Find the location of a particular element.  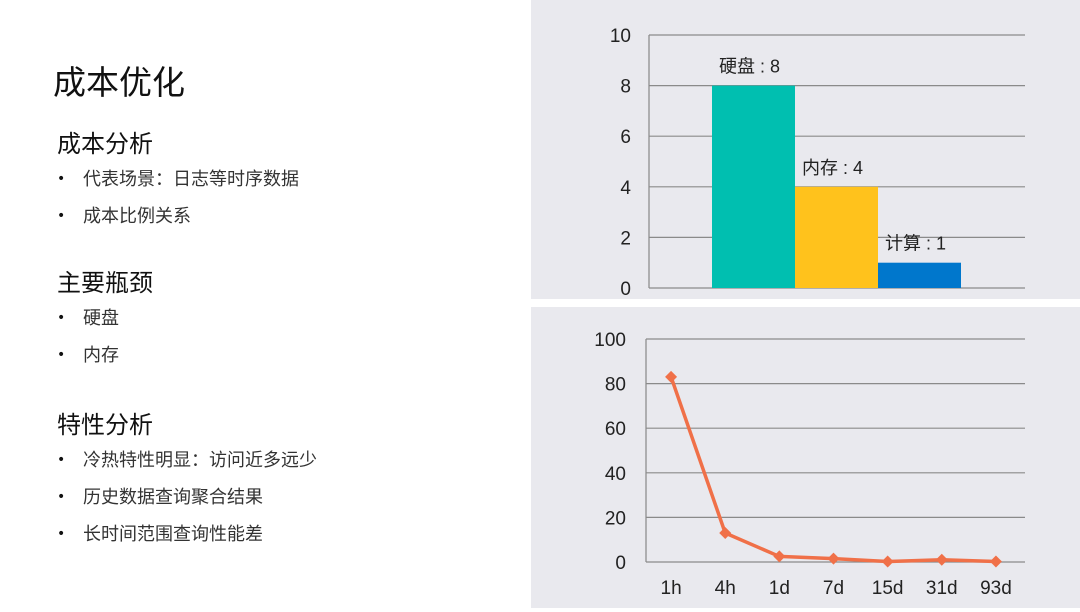

section-heading: 成本分析 is located at coordinates (105, 144).